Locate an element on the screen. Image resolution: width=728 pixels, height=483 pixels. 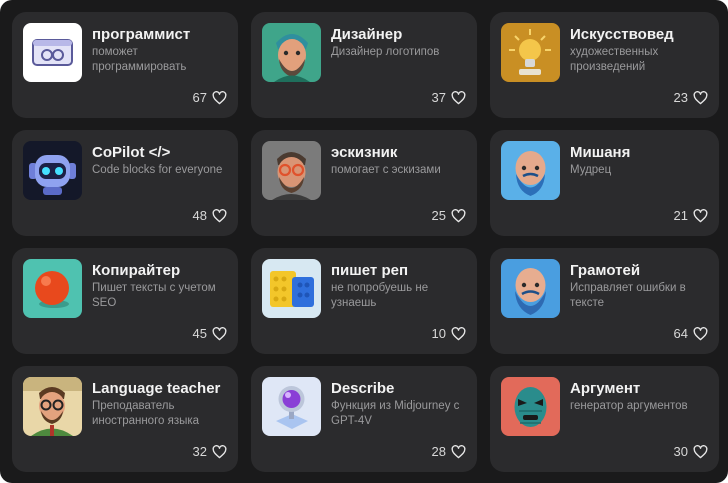
like-count: 28 is located at coordinates (438, 451).